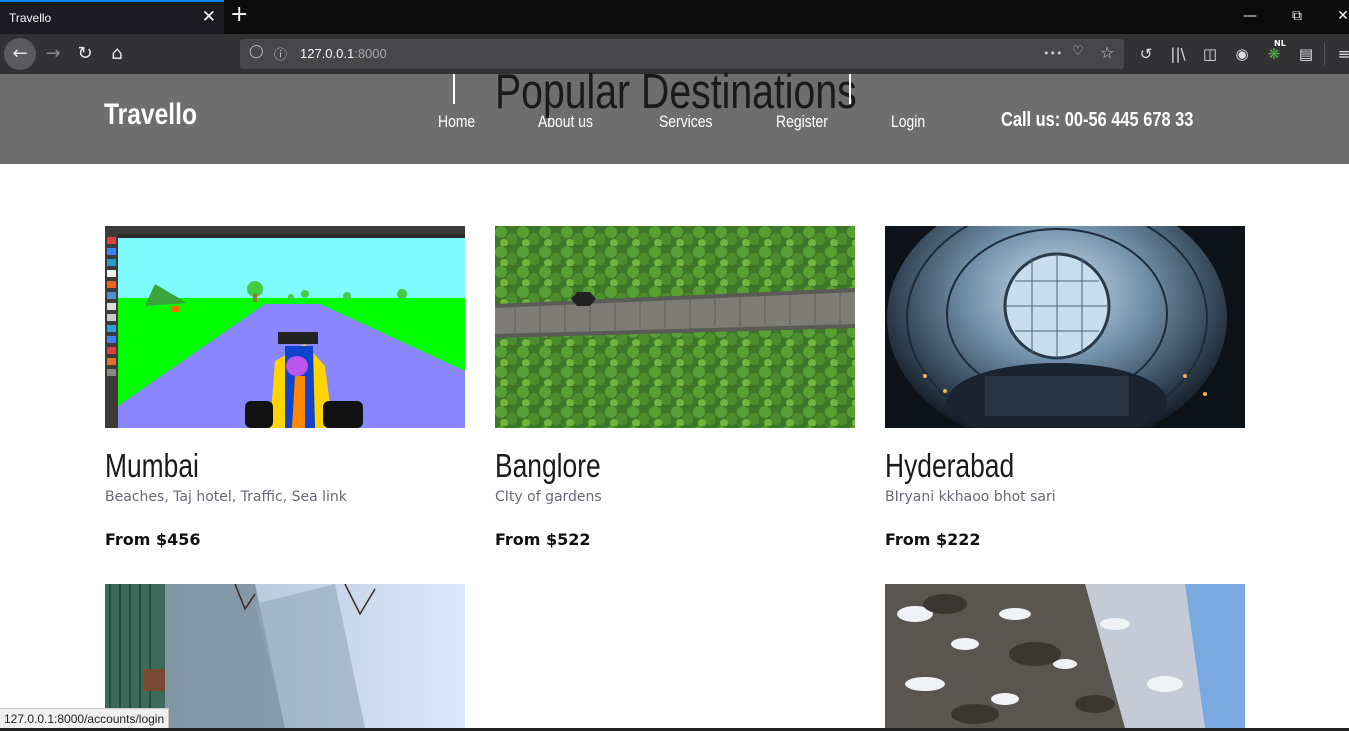 Image resolution: width=1349 pixels, height=731 pixels. Describe the element at coordinates (1341, 16) in the screenshot. I see `window-close-icon: ✕` at that location.